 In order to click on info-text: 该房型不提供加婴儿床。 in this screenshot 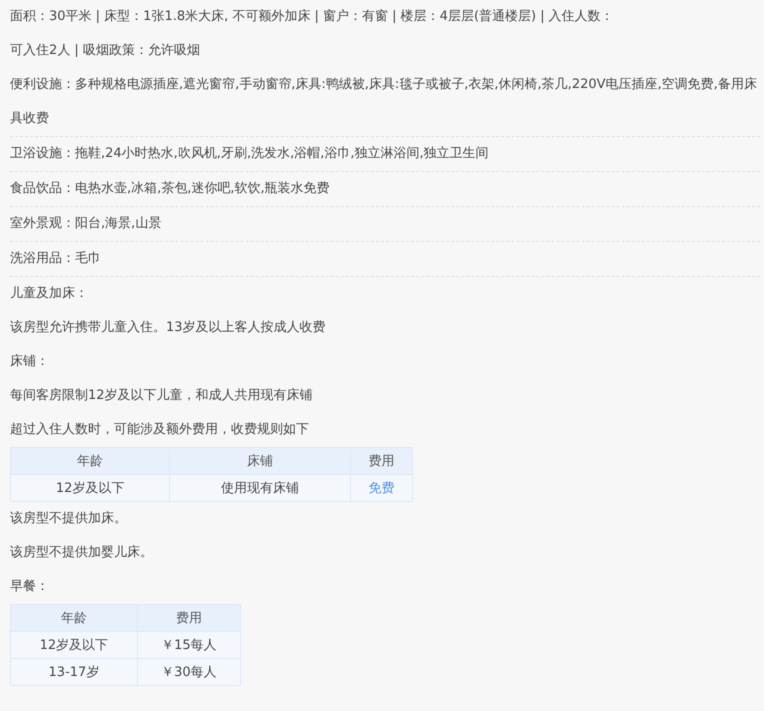, I will do `click(82, 553)`.